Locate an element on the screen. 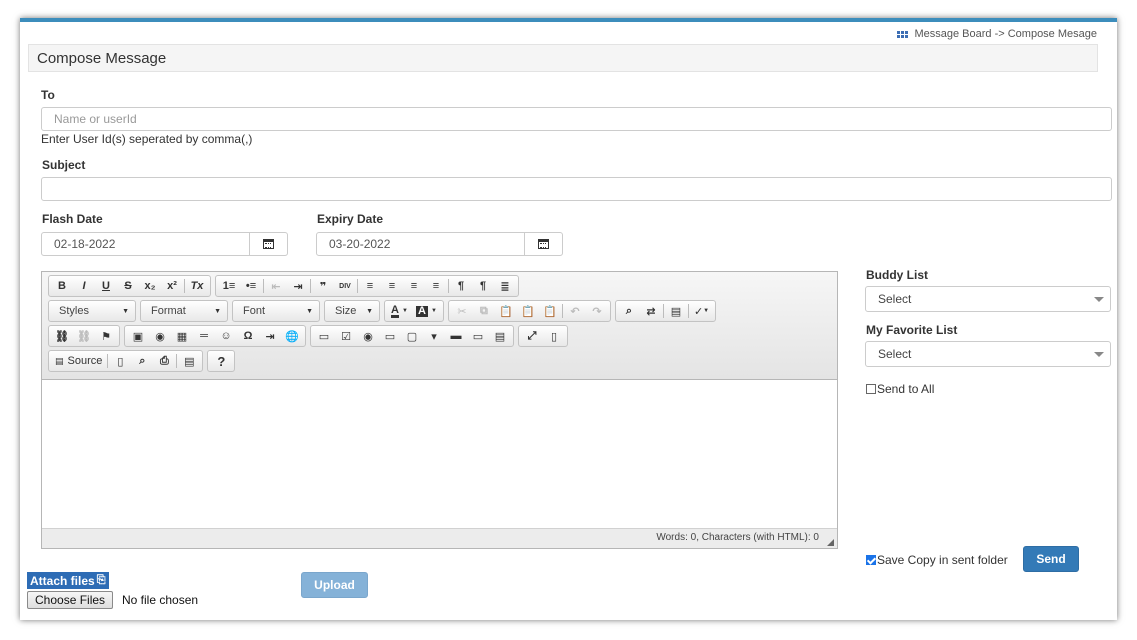  align-center-button: ≡ is located at coordinates (392, 286).